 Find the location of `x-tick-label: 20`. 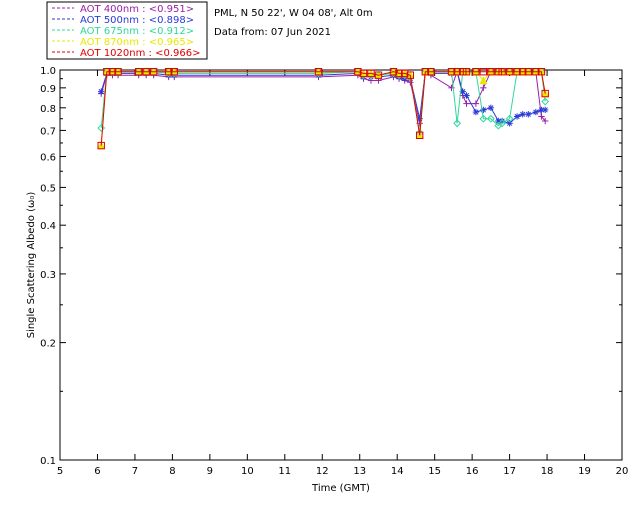

x-tick-label: 20 is located at coordinates (622, 471).